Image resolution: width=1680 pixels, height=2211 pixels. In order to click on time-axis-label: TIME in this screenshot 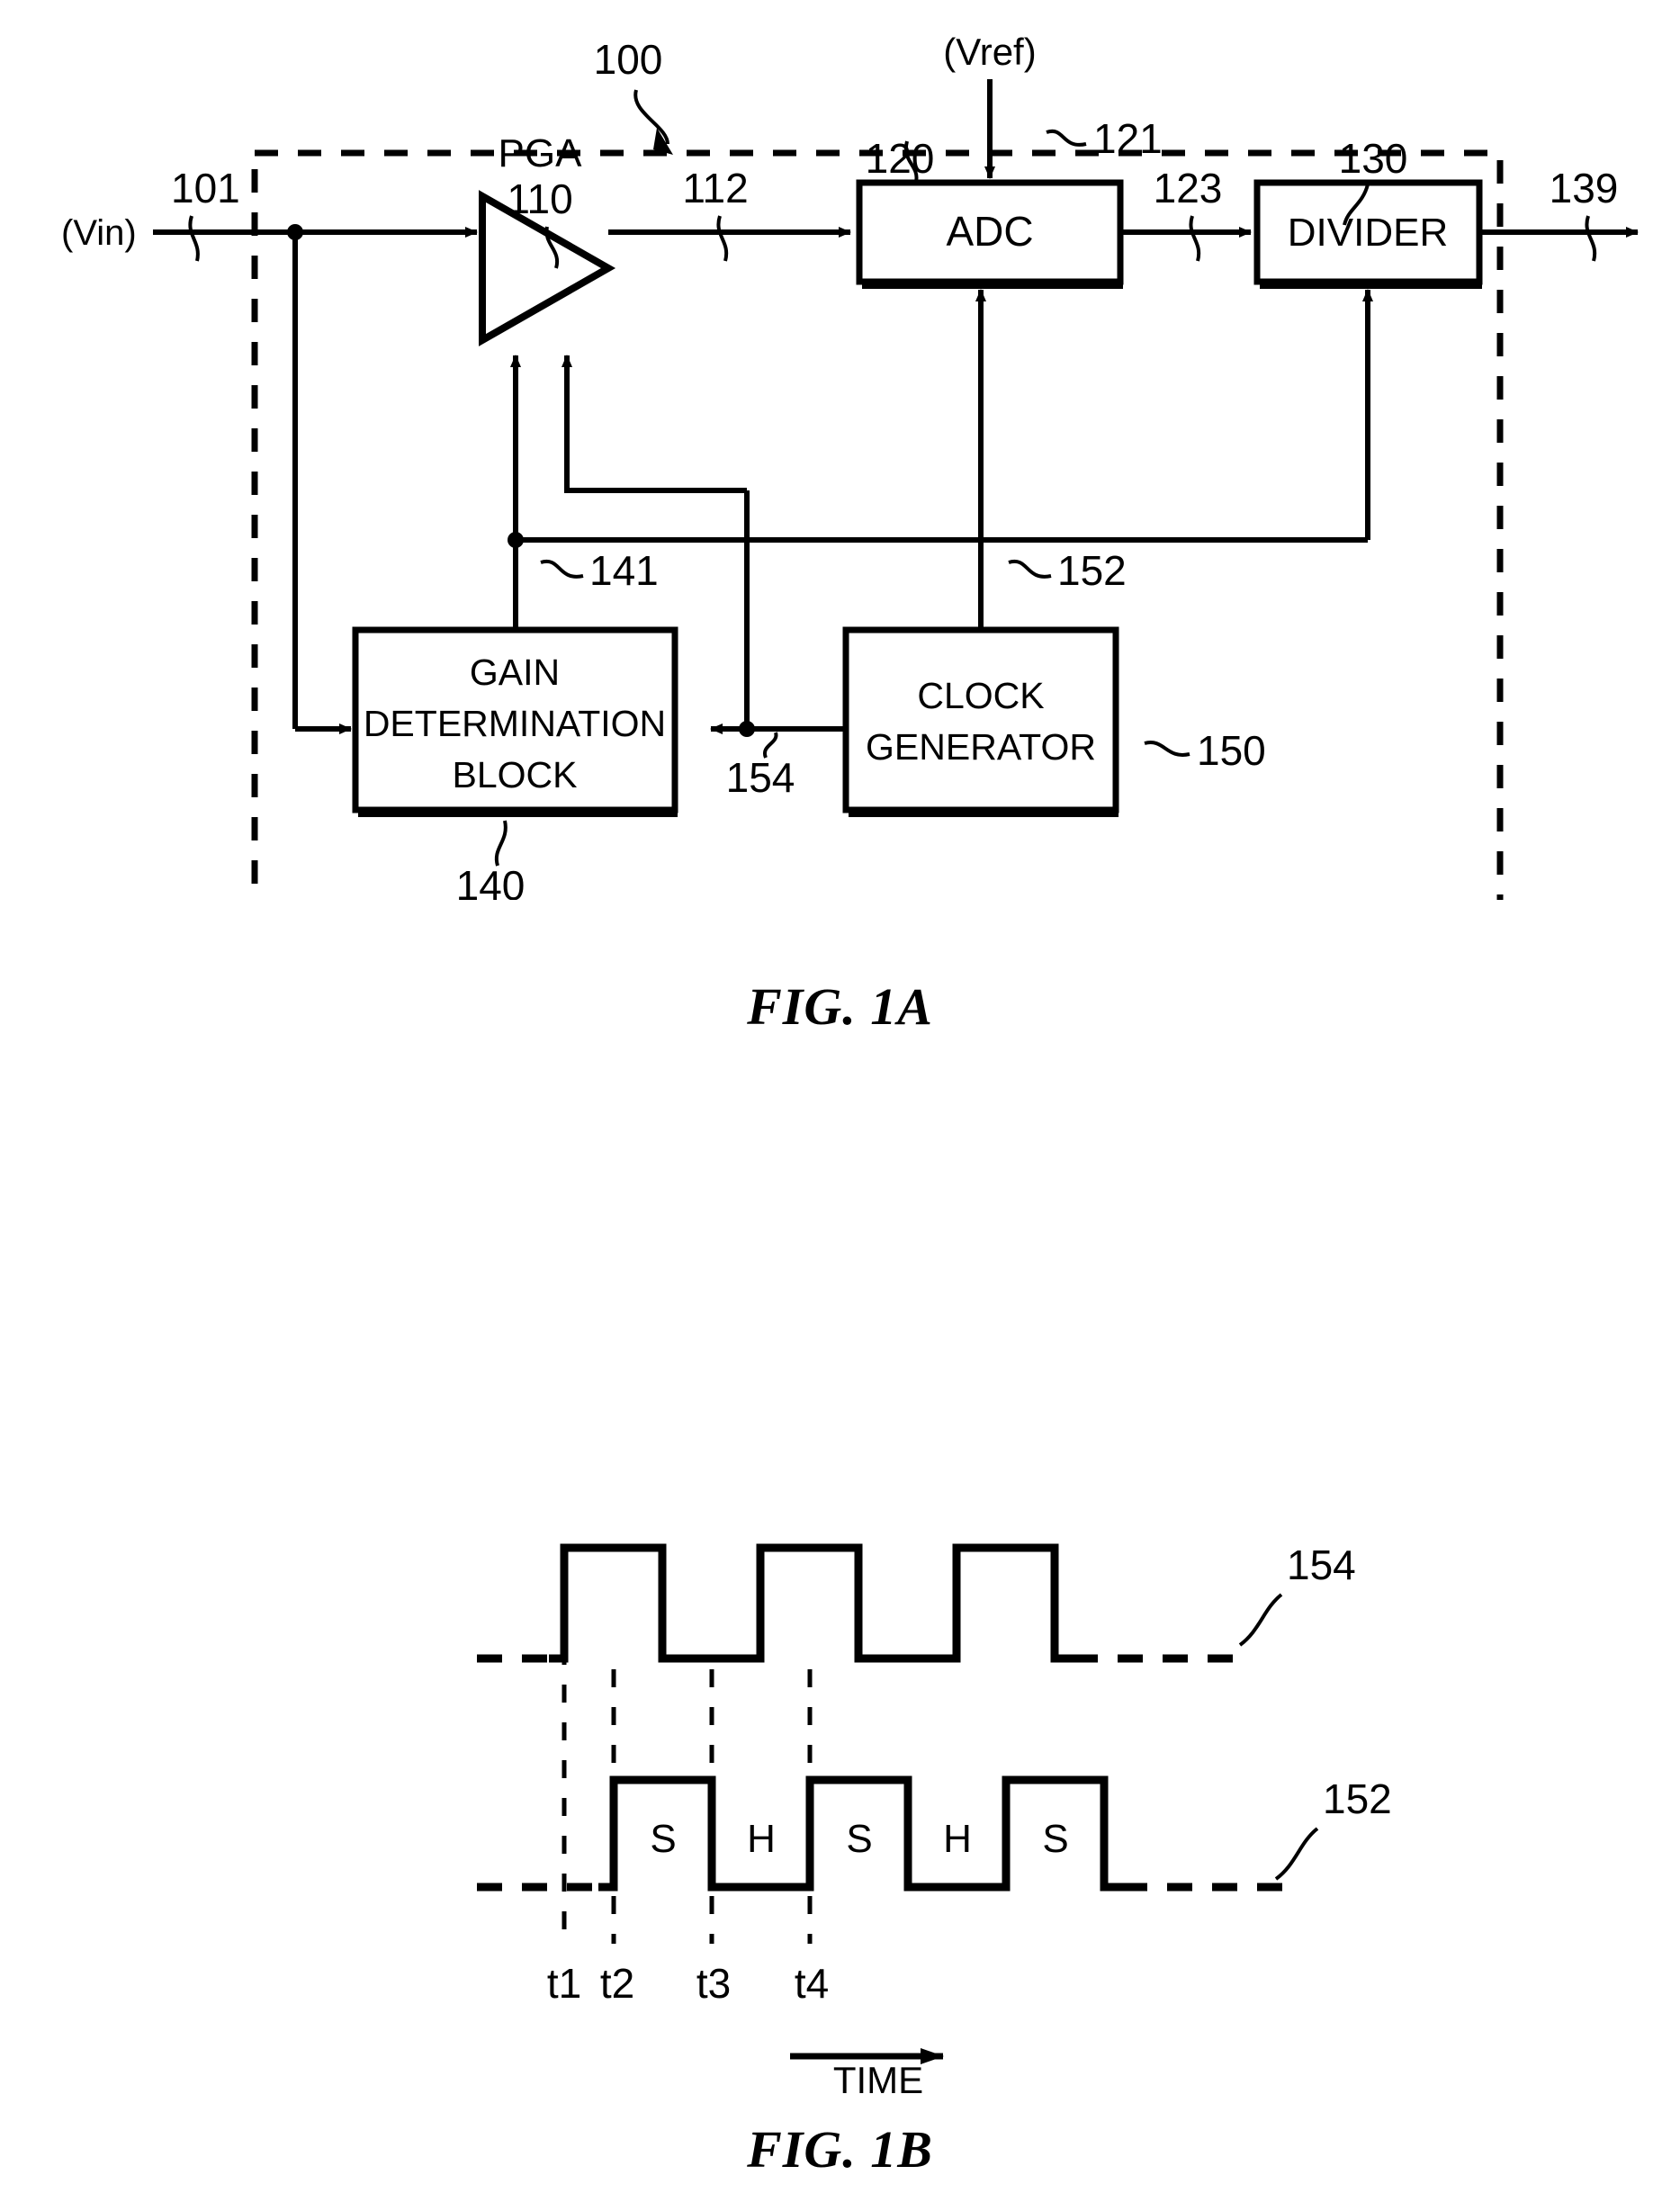, I will do `click(878, 2080)`.